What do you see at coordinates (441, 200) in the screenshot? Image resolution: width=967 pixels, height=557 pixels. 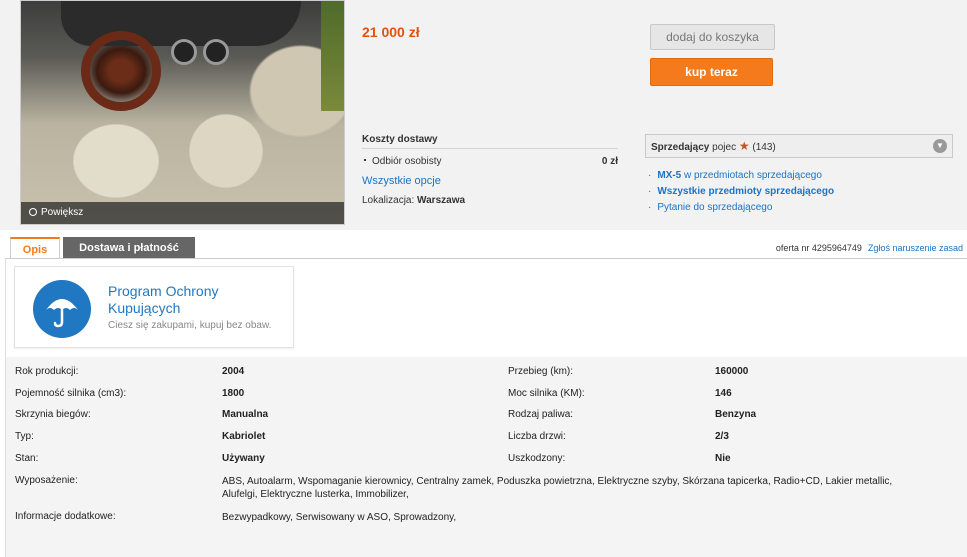 I see `location-value: Warszawa` at bounding box center [441, 200].